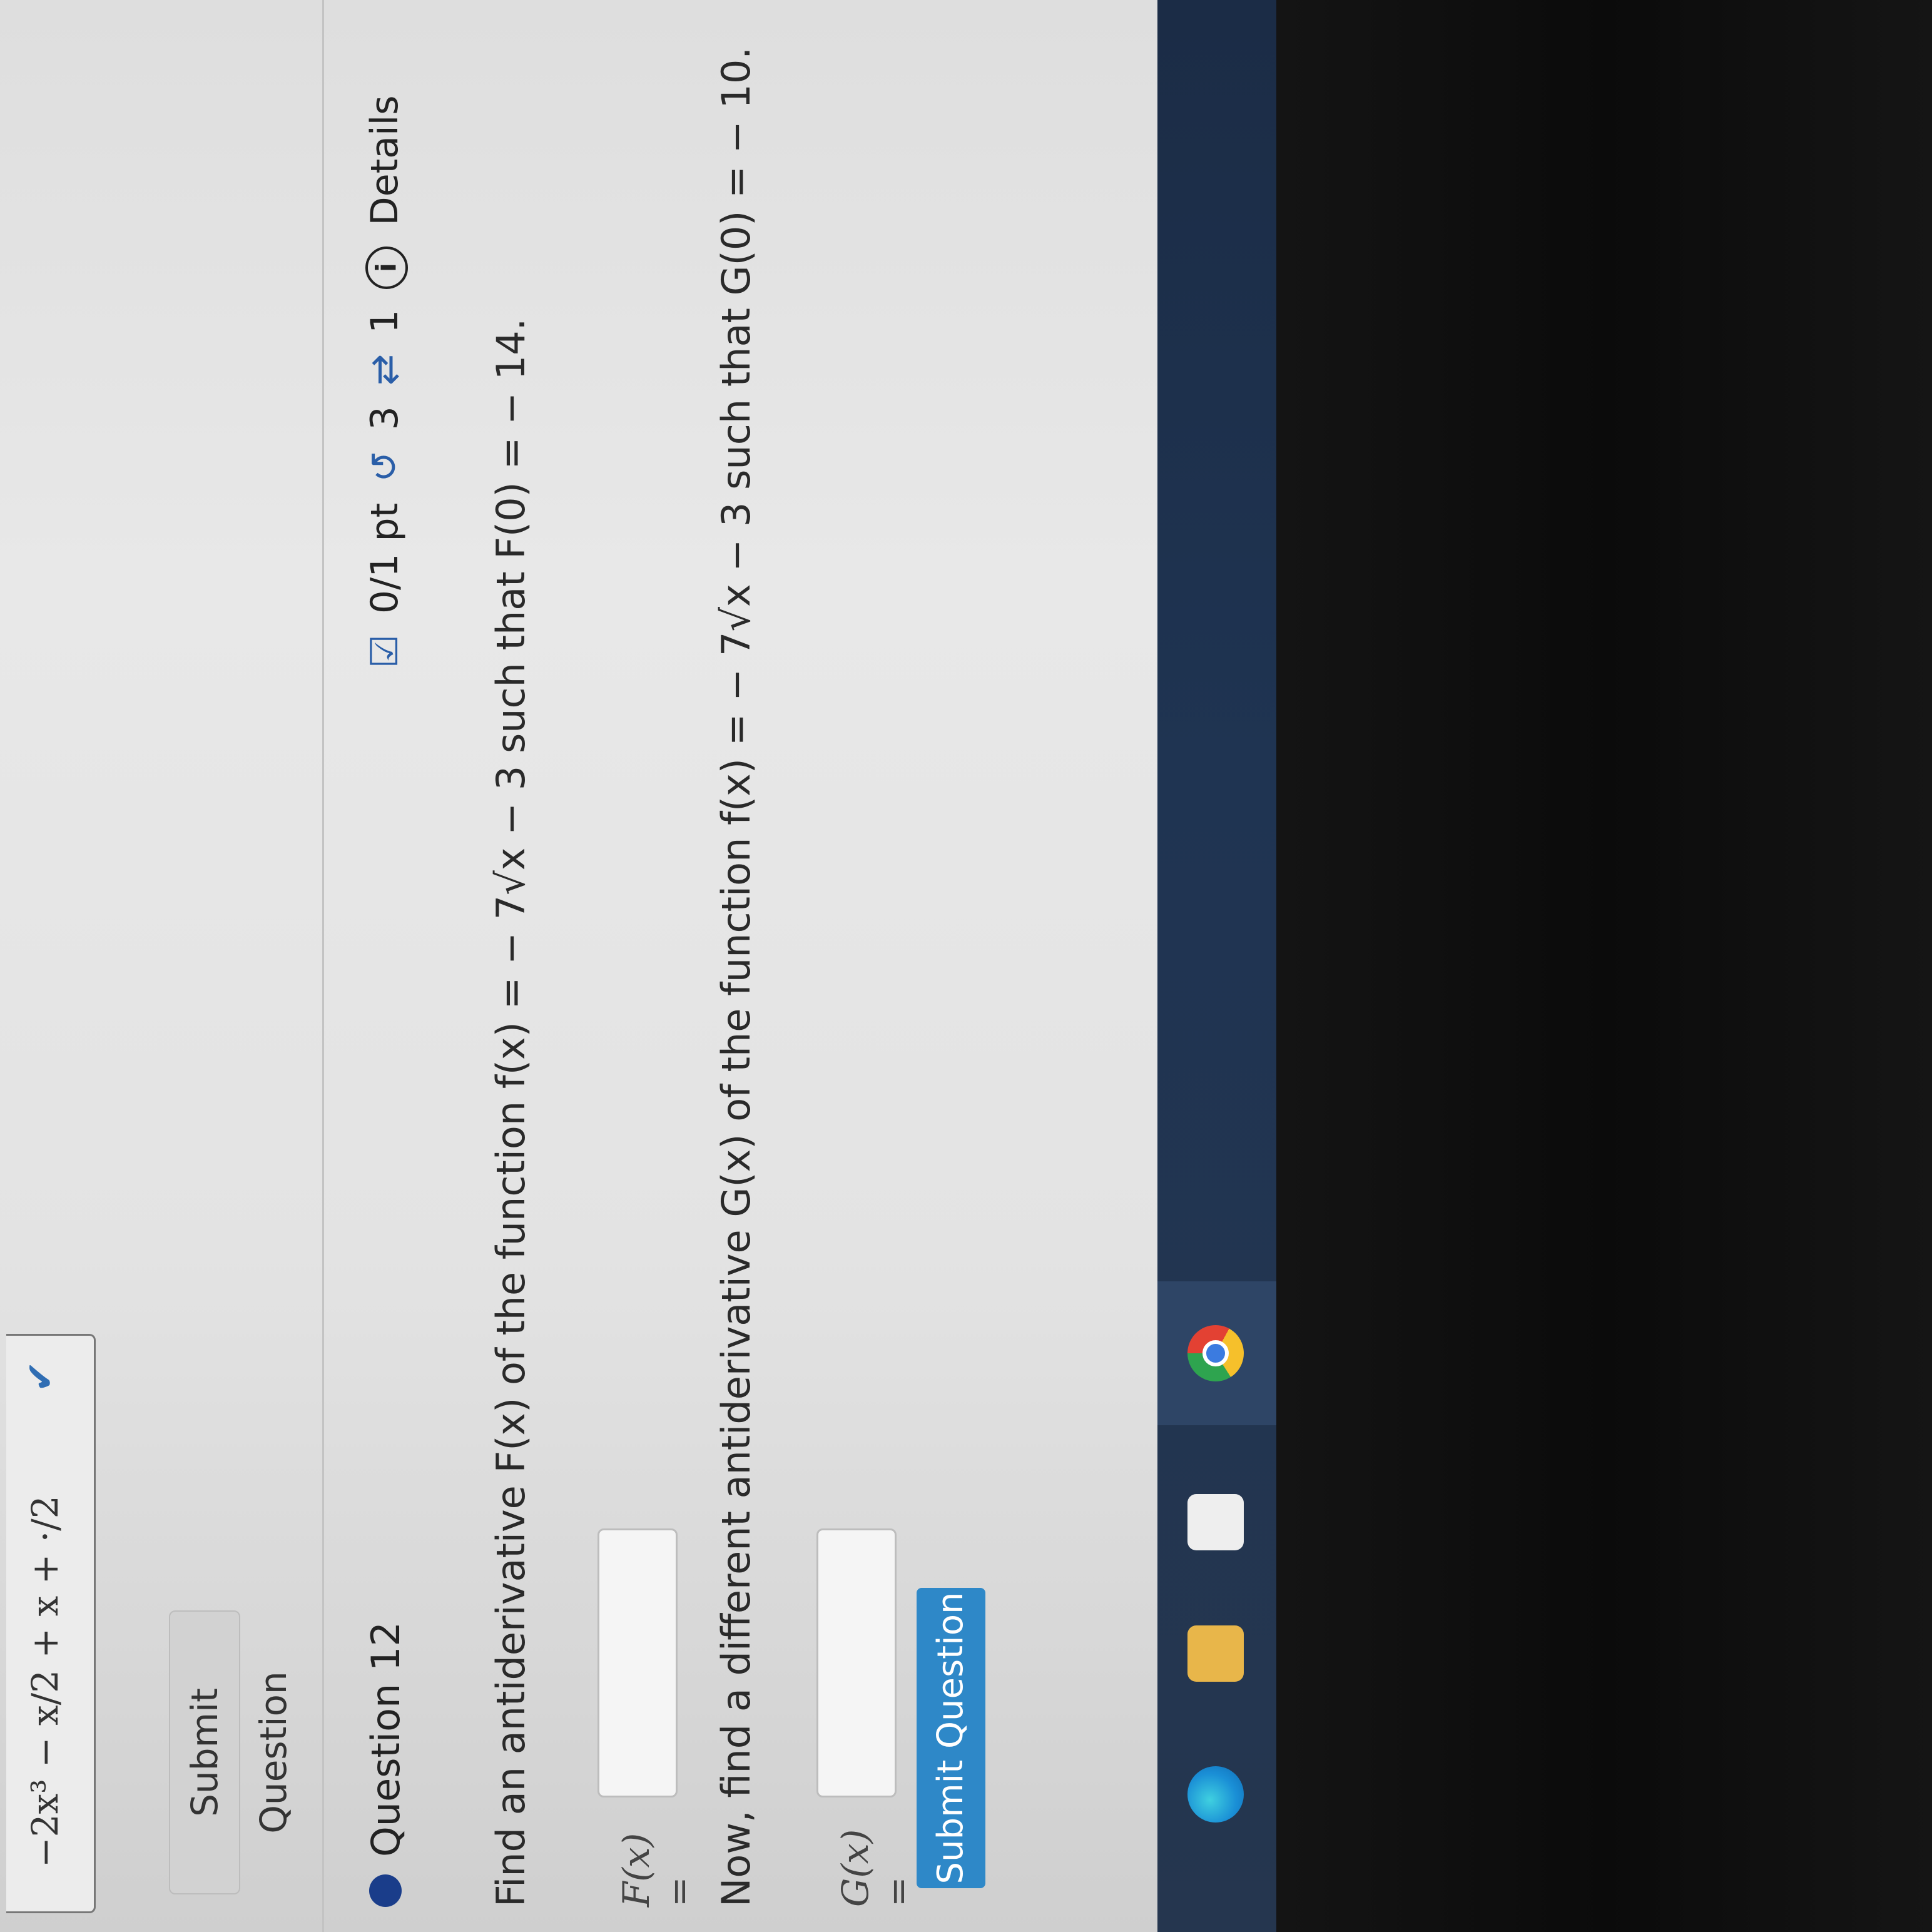  What do you see at coordinates (385, 466) in the screenshot?
I see `attempts-icon: ↺` at bounding box center [385, 466].